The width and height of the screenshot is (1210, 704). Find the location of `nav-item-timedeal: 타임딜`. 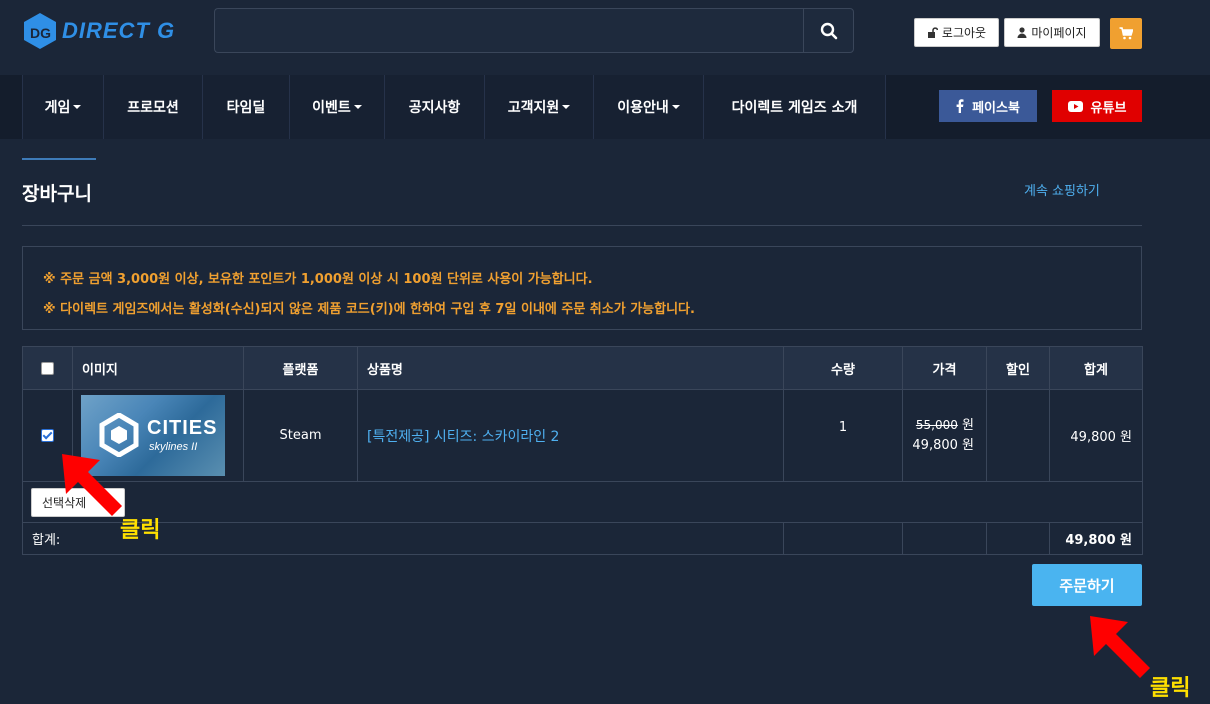

nav-item-timedeal: 타임딜 is located at coordinates (245, 107).